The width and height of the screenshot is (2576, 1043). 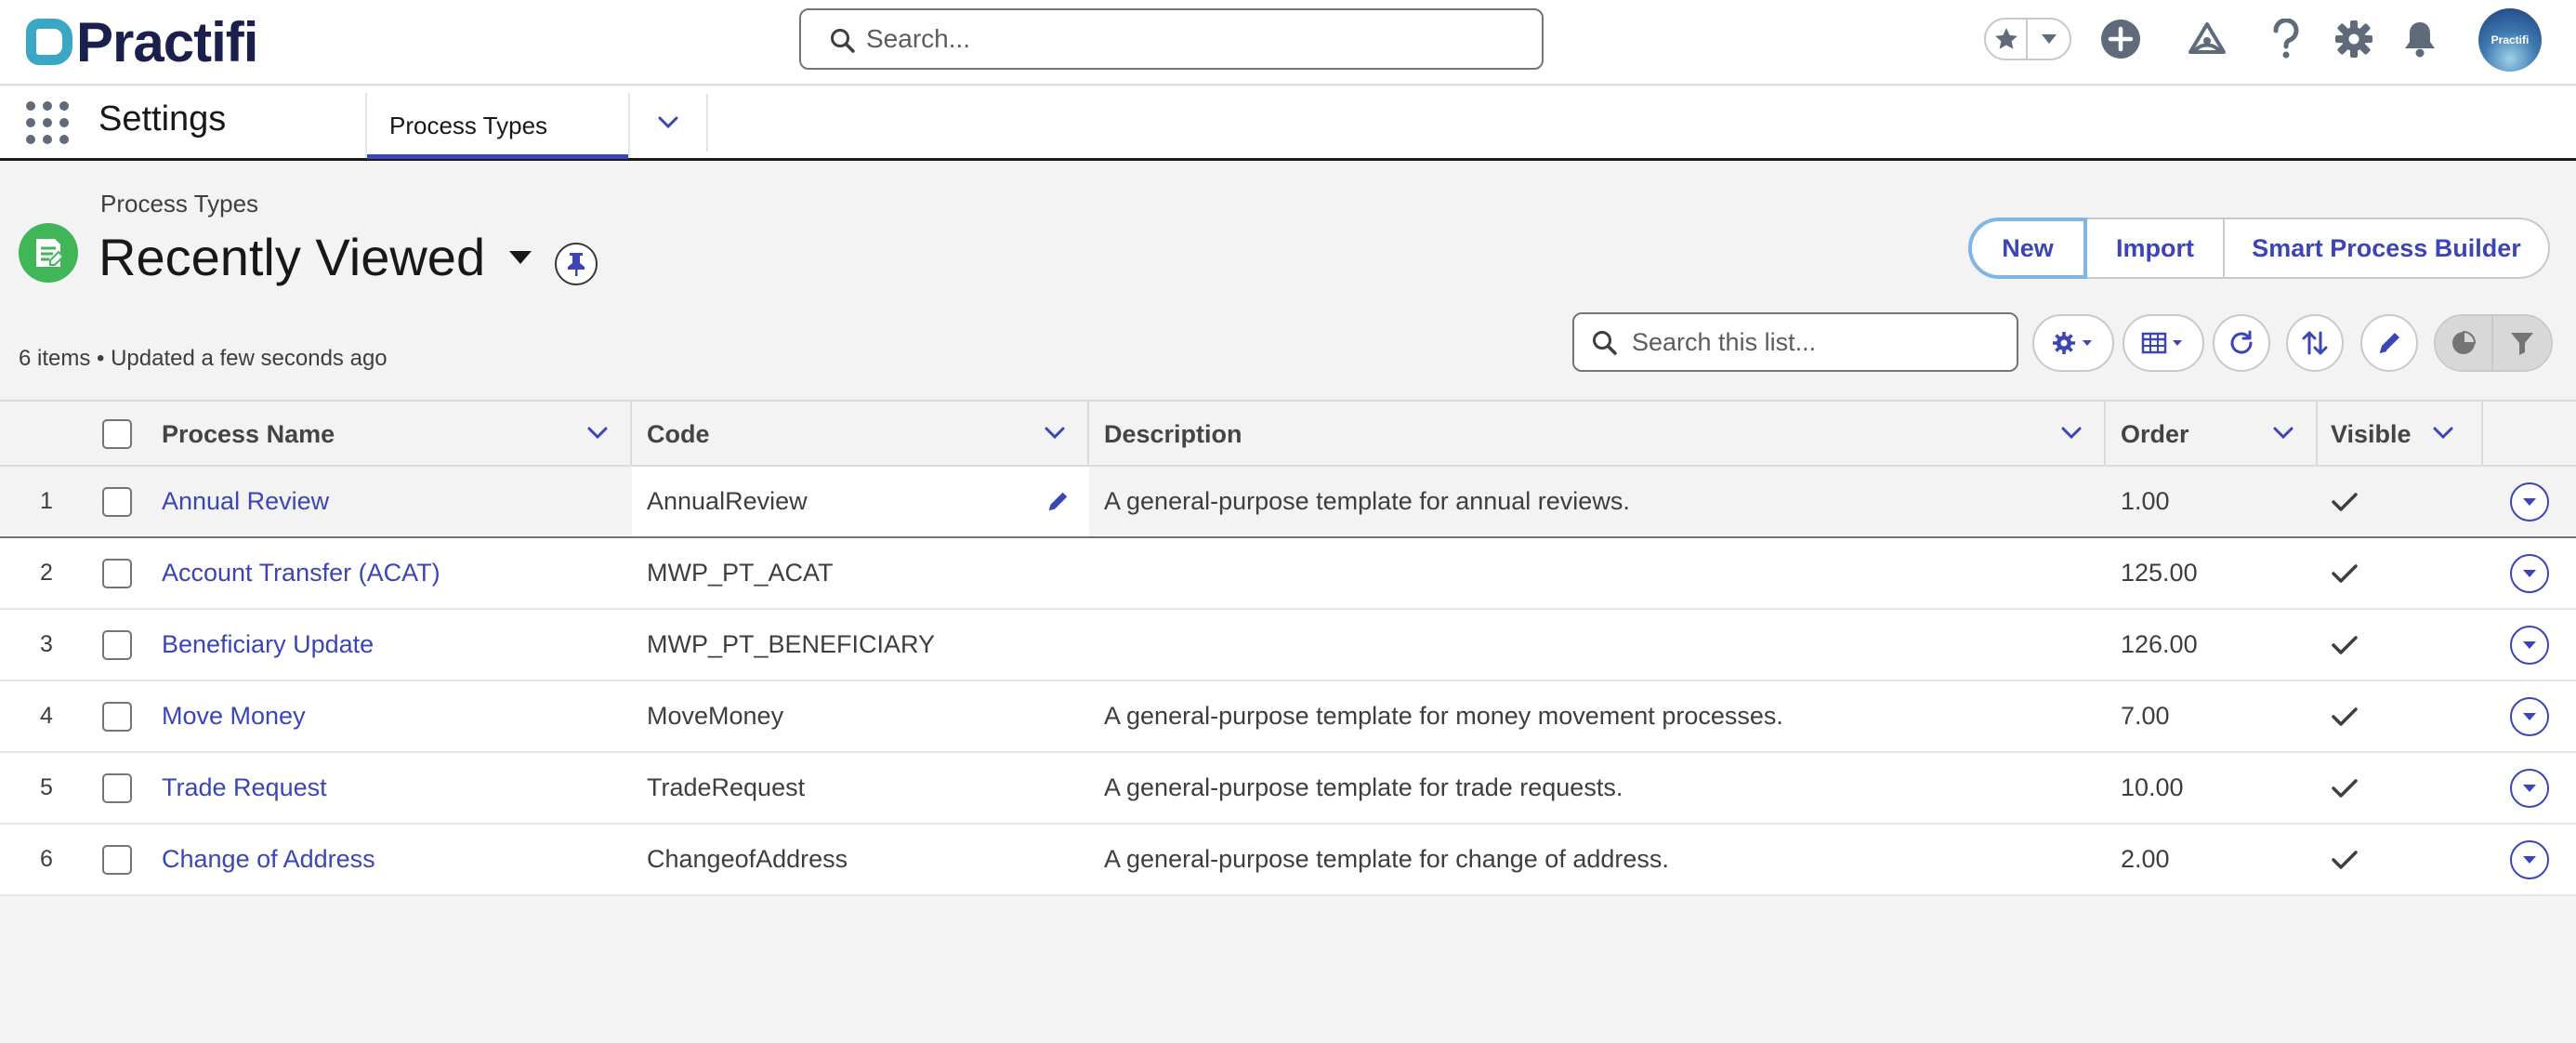 What do you see at coordinates (2371, 433) in the screenshot?
I see `column-label: Visible` at bounding box center [2371, 433].